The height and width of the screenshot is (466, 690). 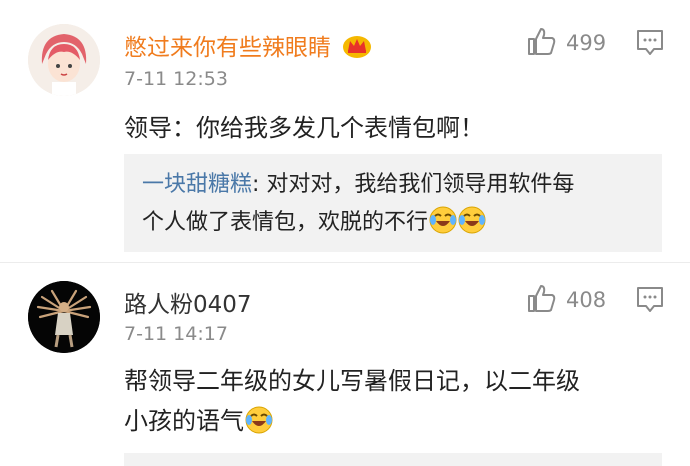 I want to click on crown-badge-icon, so click(x=357, y=49).